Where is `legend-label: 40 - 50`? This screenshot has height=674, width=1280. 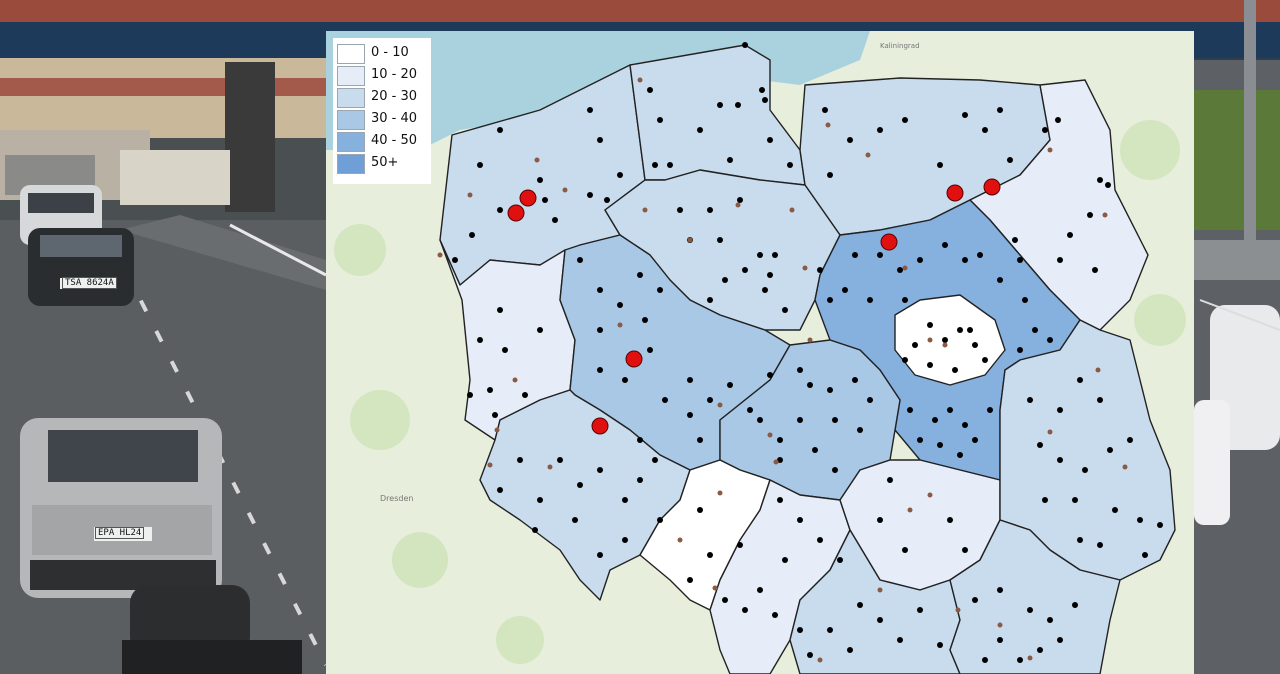
legend-label: 40 - 50 is located at coordinates (394, 140).